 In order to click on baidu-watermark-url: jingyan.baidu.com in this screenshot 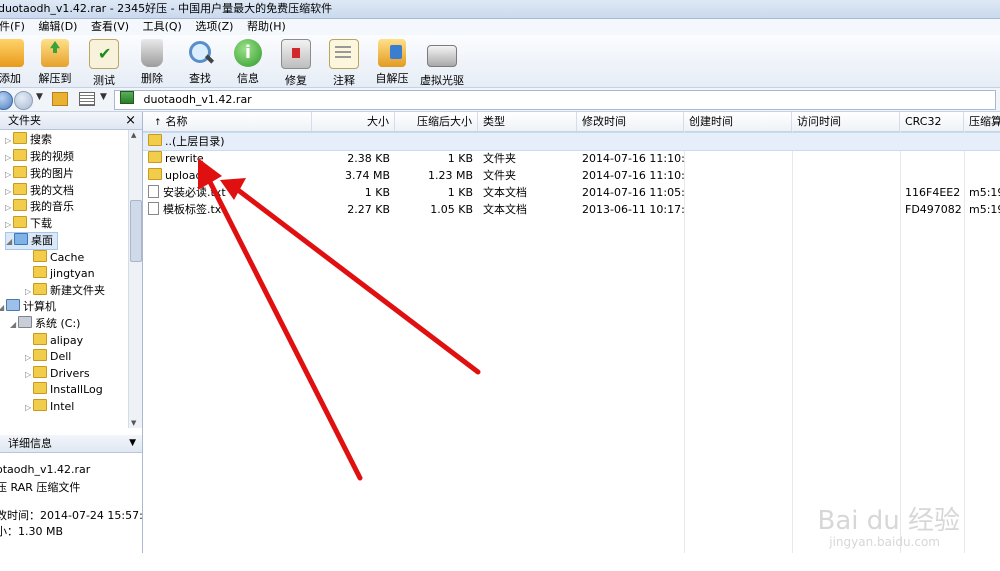, I will do `click(884, 542)`.